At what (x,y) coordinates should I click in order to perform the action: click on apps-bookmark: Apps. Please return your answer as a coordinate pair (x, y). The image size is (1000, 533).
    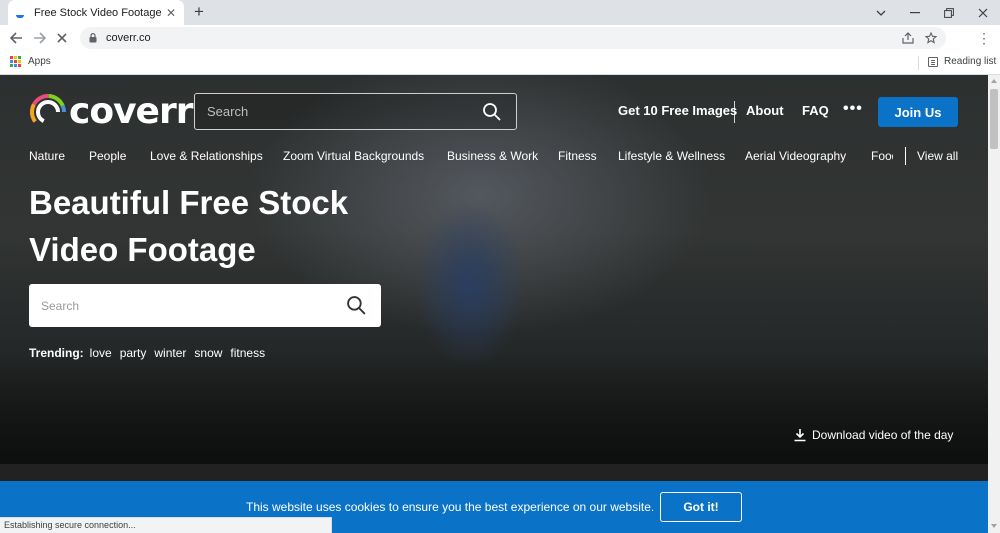
    Looking at the image, I should click on (30, 61).